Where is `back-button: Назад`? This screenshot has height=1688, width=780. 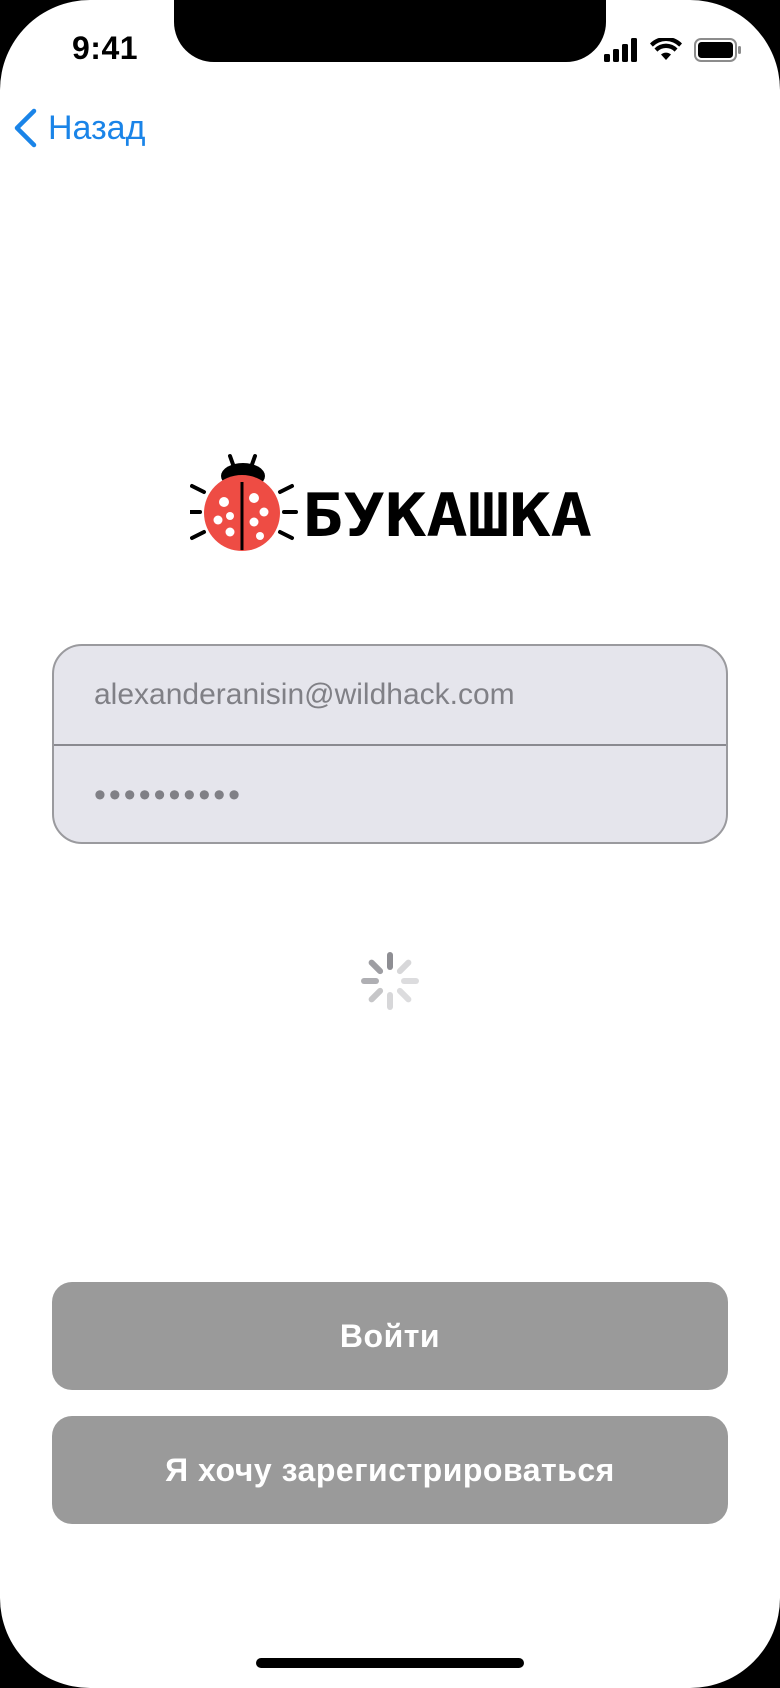 back-button: Назад is located at coordinates (78, 128).